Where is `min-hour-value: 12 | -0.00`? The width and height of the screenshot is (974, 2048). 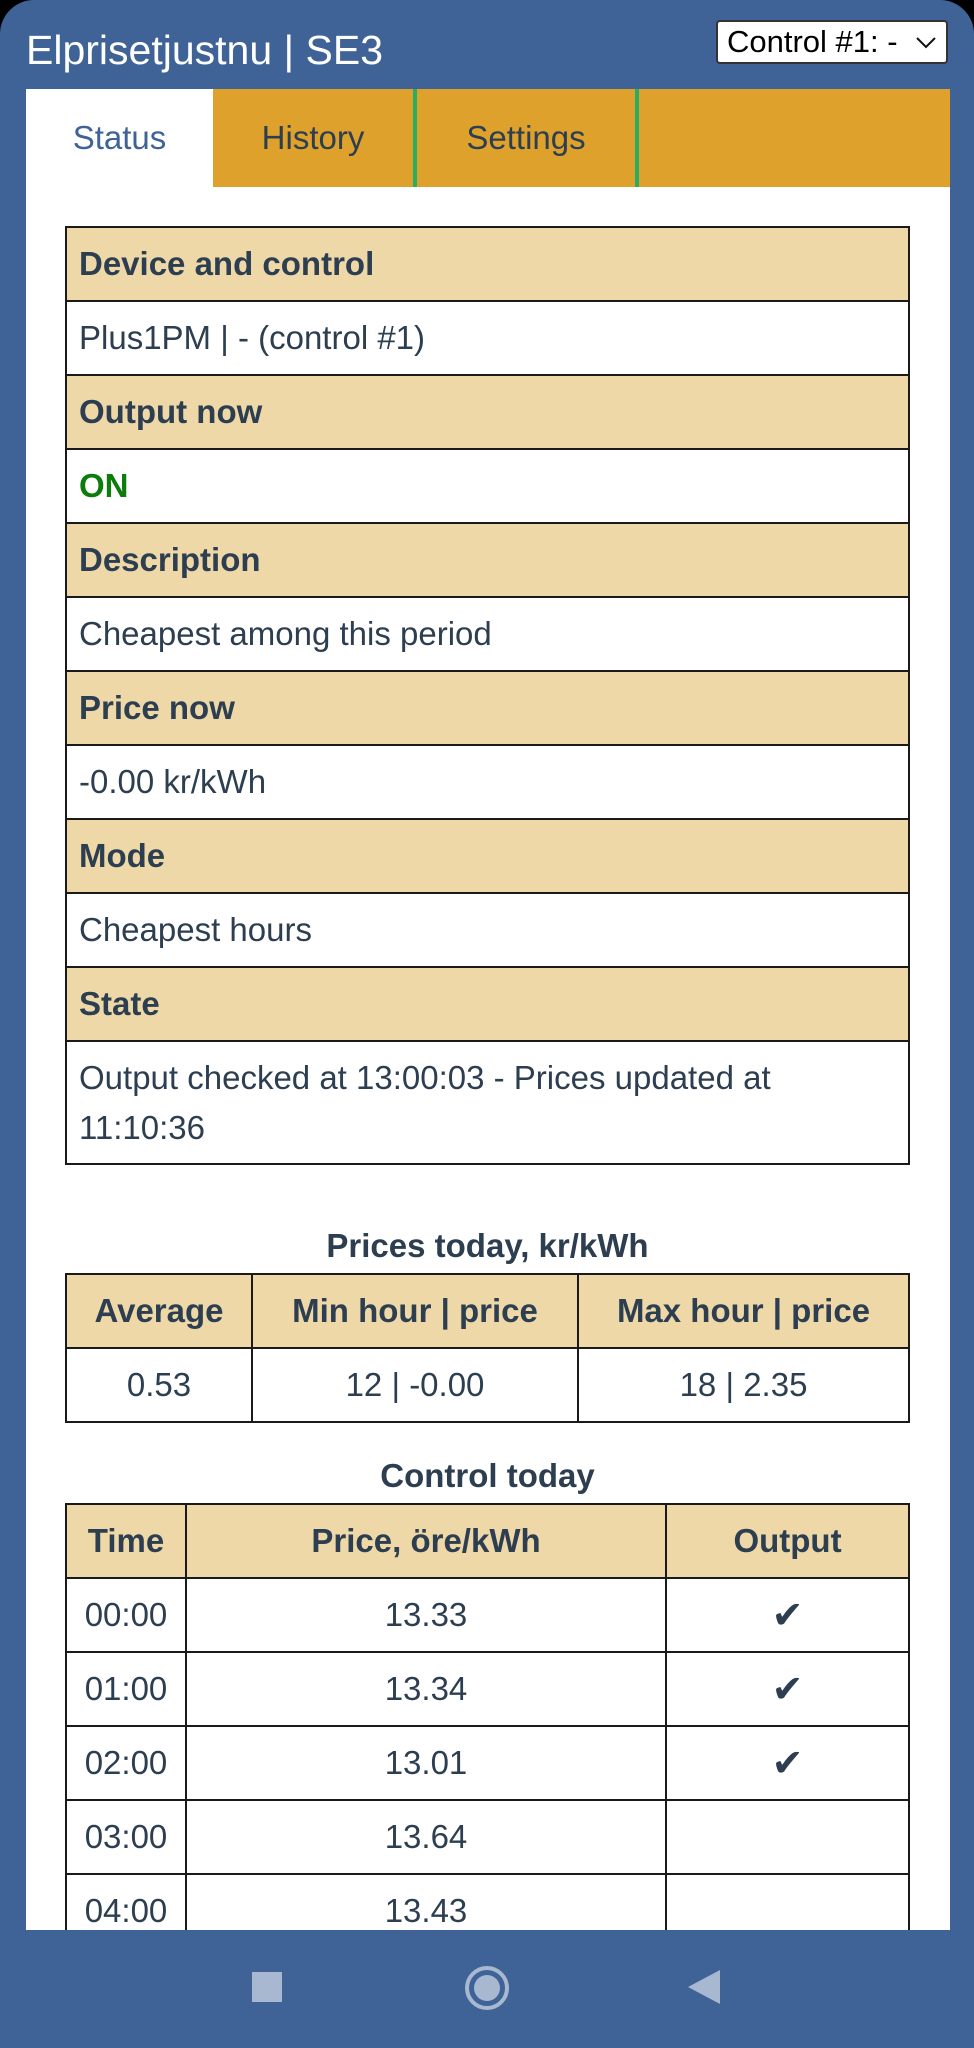 min-hour-value: 12 | -0.00 is located at coordinates (415, 1385).